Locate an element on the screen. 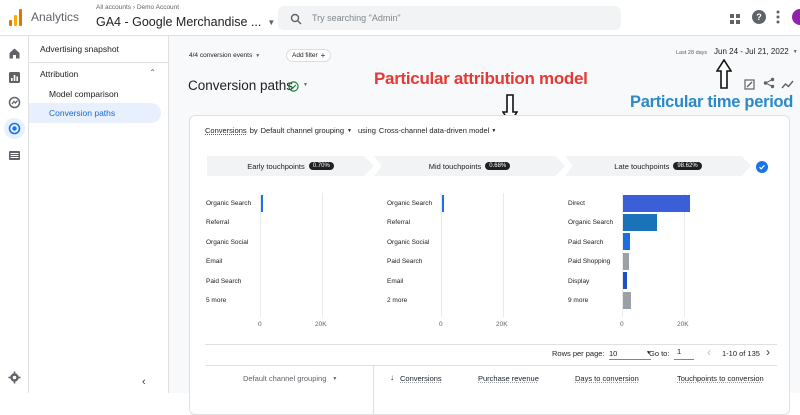 This screenshot has height=415, width=800. collapse-chevron-left-icon: ‹ is located at coordinates (144, 382).